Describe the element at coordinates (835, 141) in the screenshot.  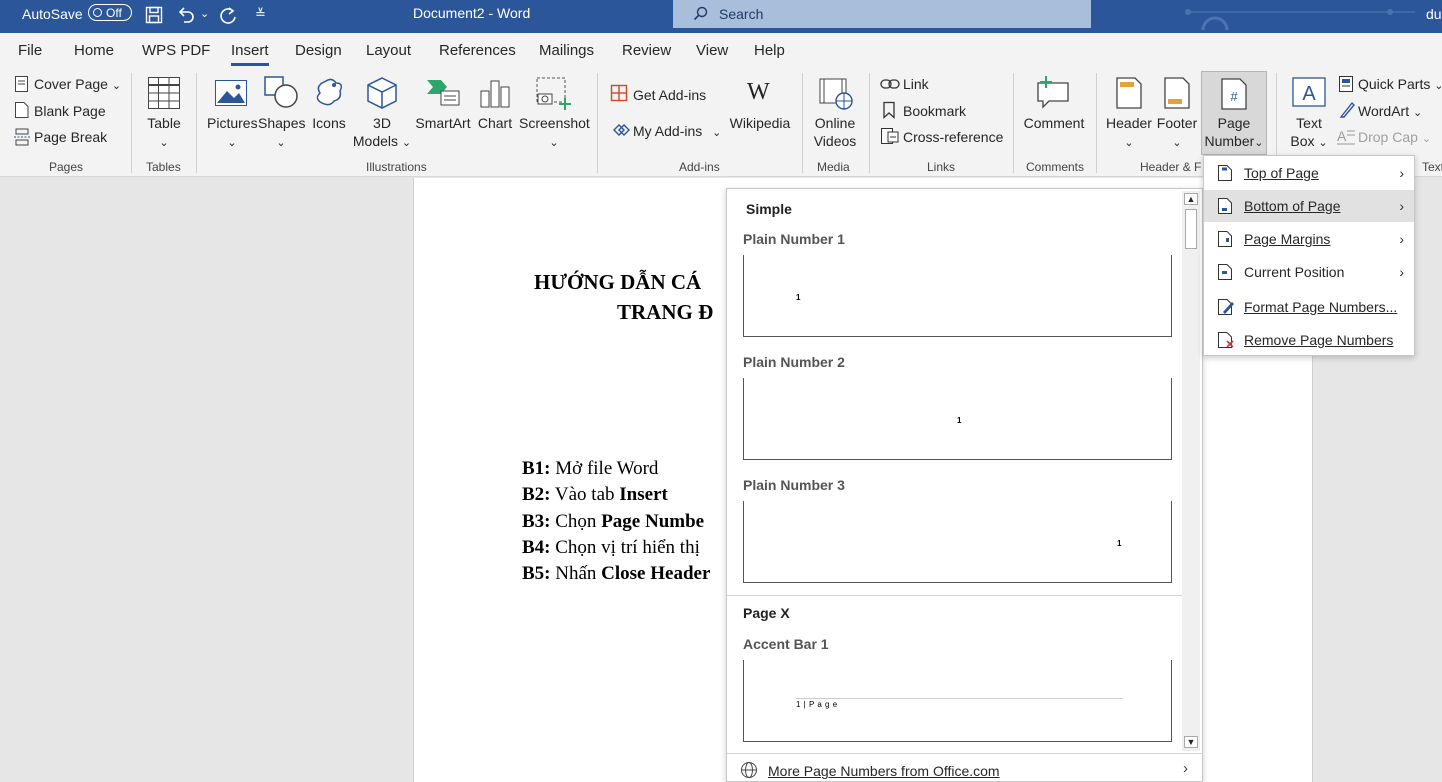
I see `online-videos-label-line2: Videos` at that location.